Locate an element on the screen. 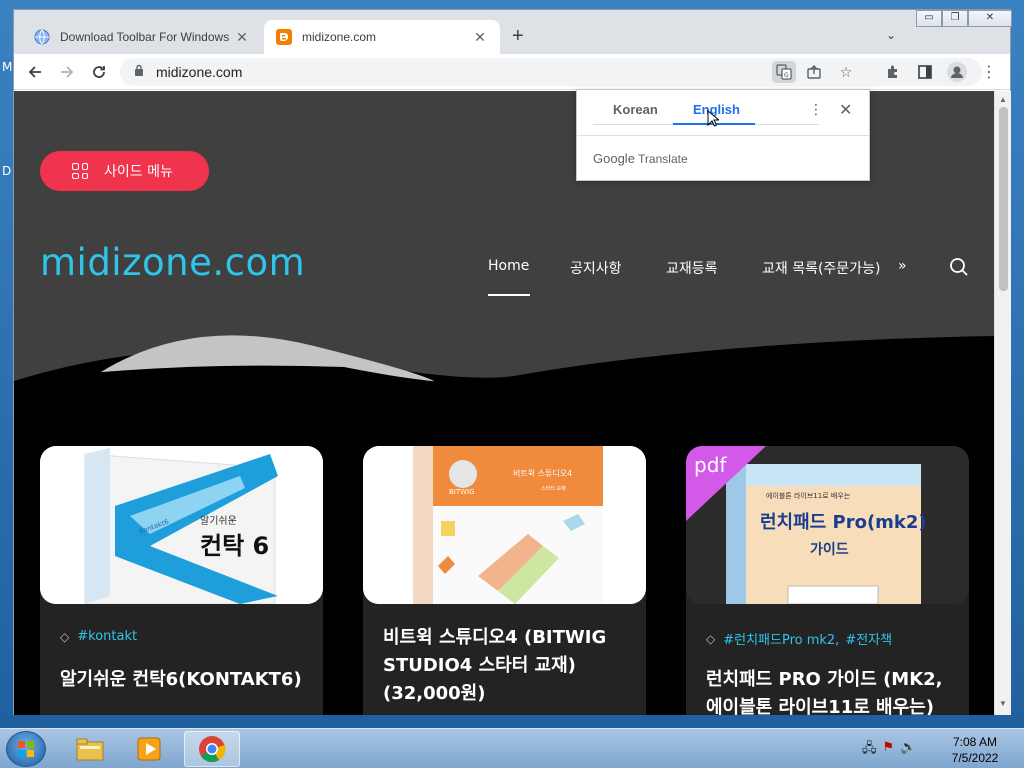 The height and width of the screenshot is (768, 1024). taskbar-media-player-button is located at coordinates (150, 749).